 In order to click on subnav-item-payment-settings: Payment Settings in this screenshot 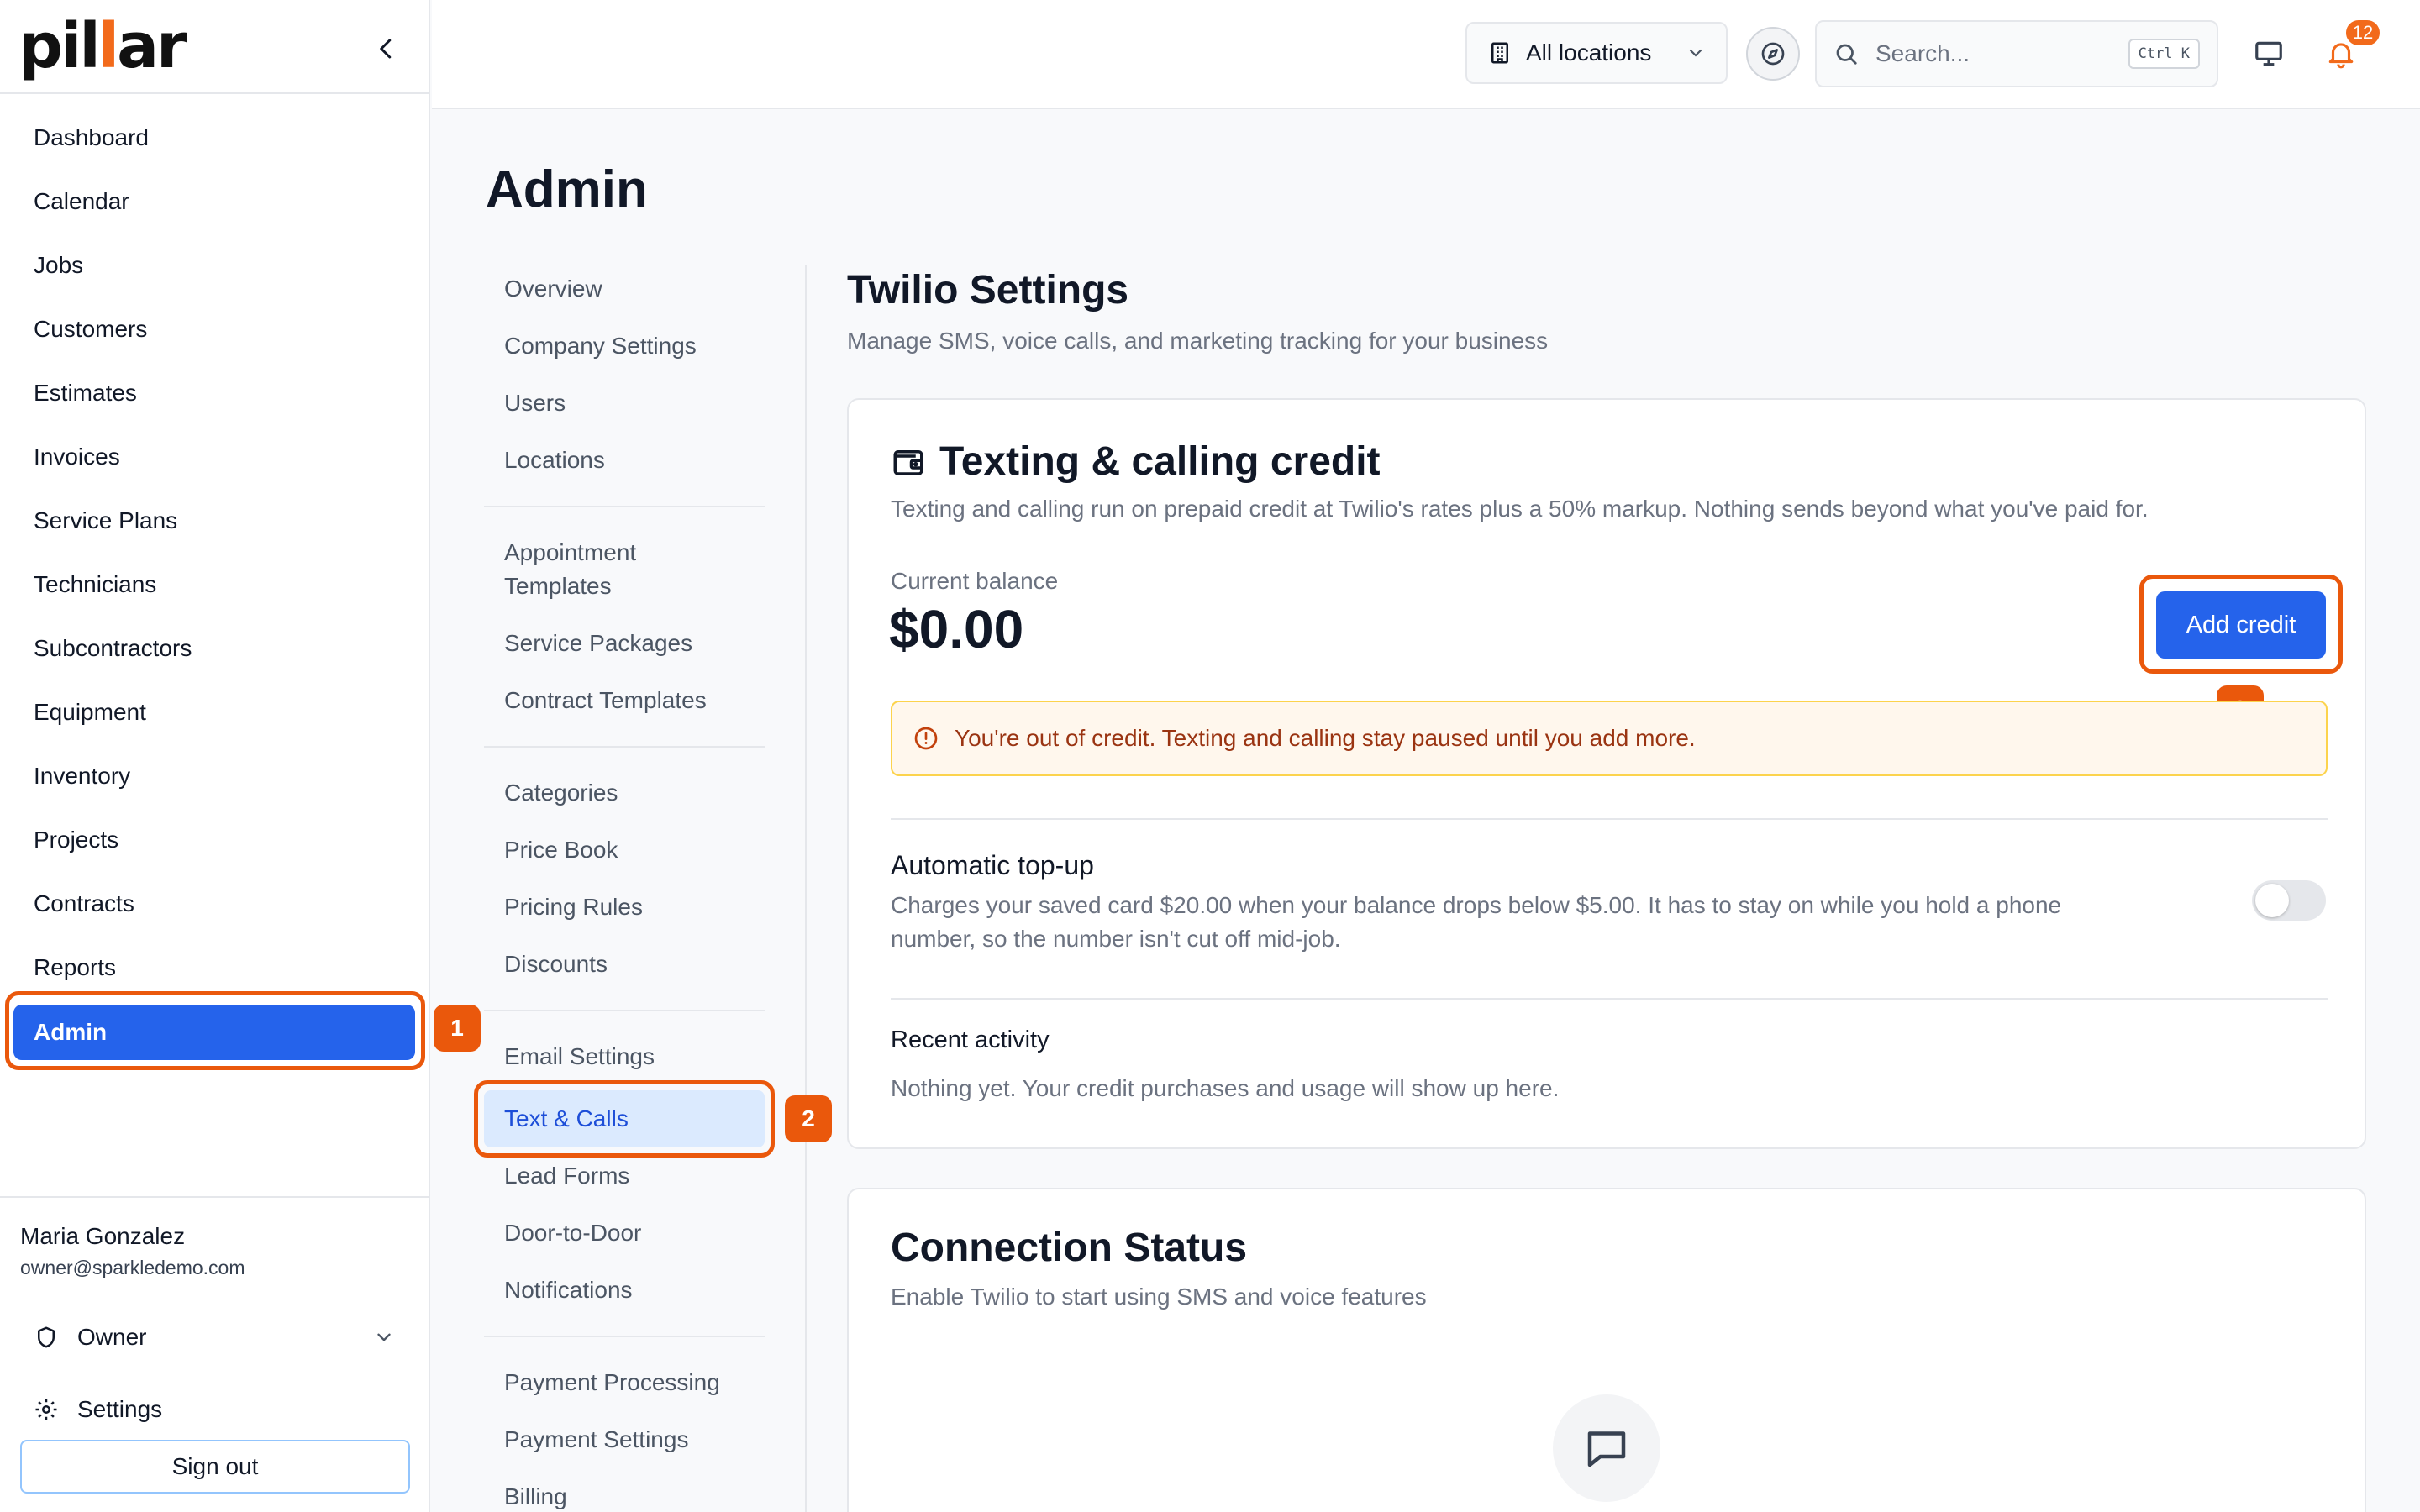, I will do `click(624, 1439)`.